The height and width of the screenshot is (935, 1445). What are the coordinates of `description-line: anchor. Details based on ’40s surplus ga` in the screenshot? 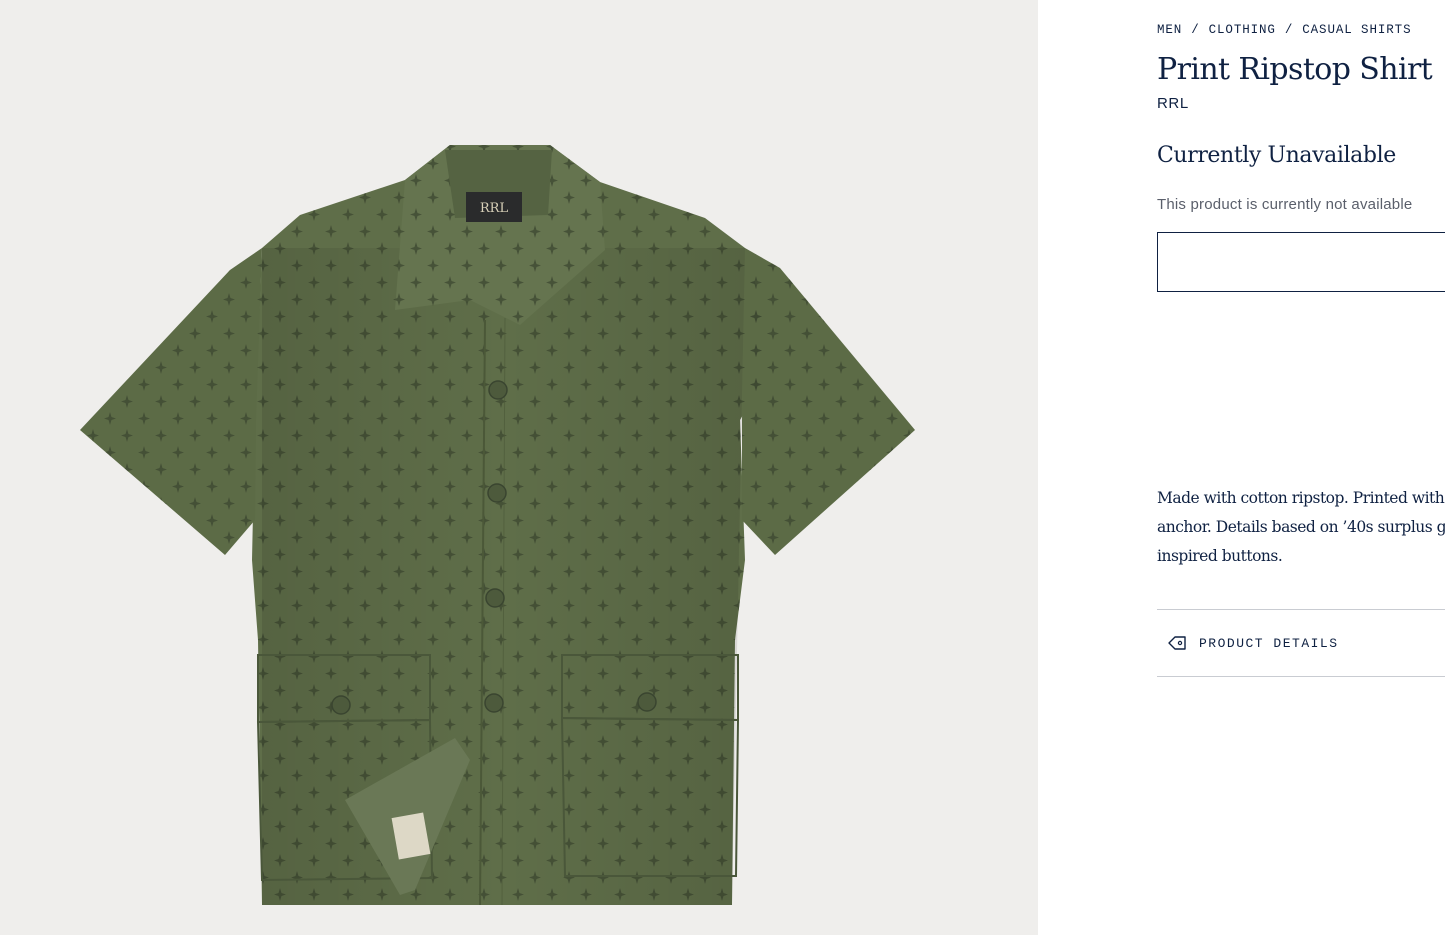 It's located at (1301, 527).